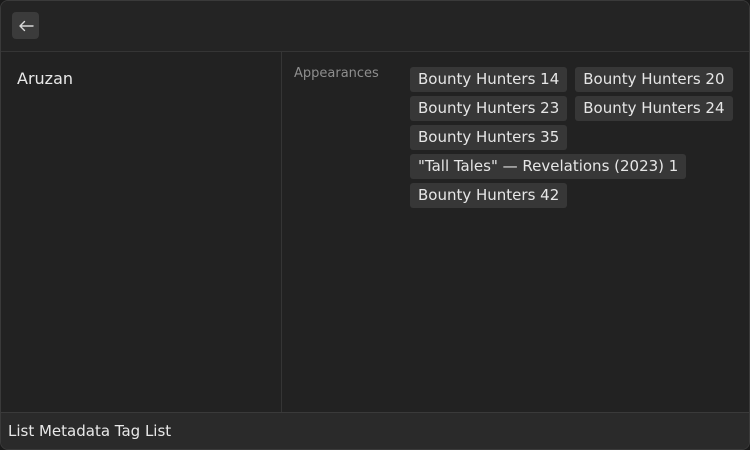  What do you see at coordinates (336, 73) in the screenshot?
I see `appearances-label: Appearances` at bounding box center [336, 73].